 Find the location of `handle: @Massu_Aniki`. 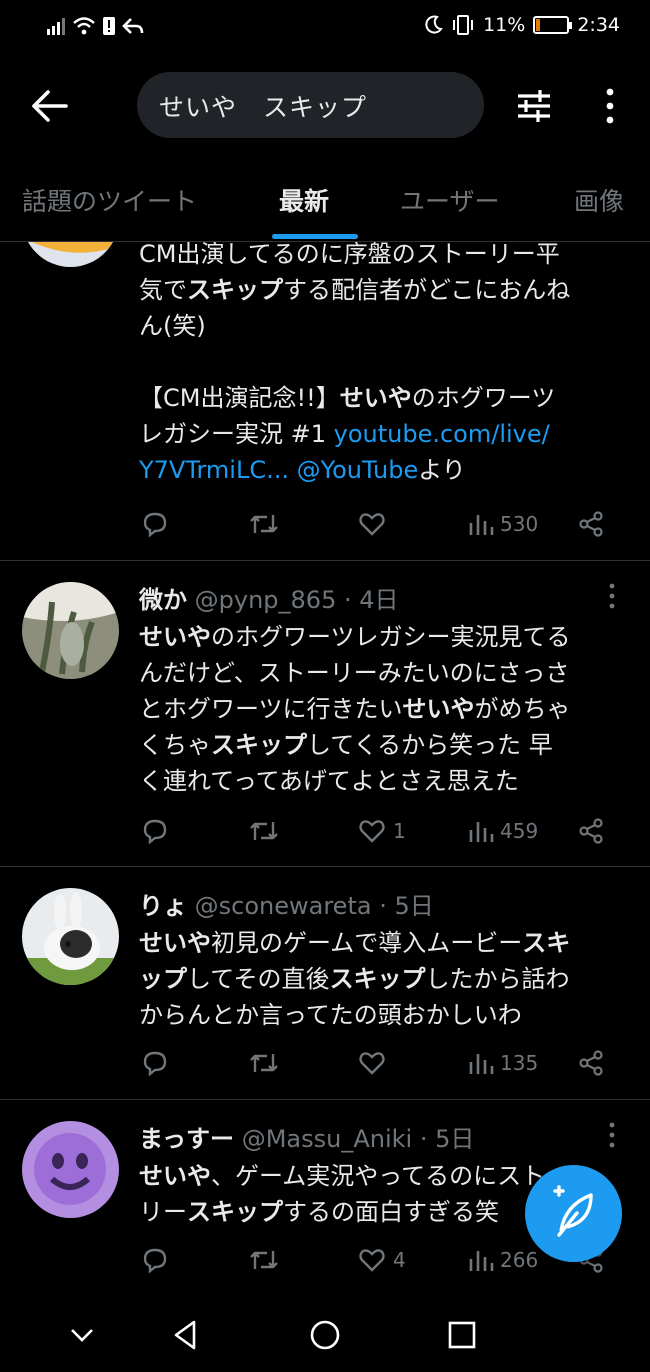

handle: @Massu_Aniki is located at coordinates (327, 1139).